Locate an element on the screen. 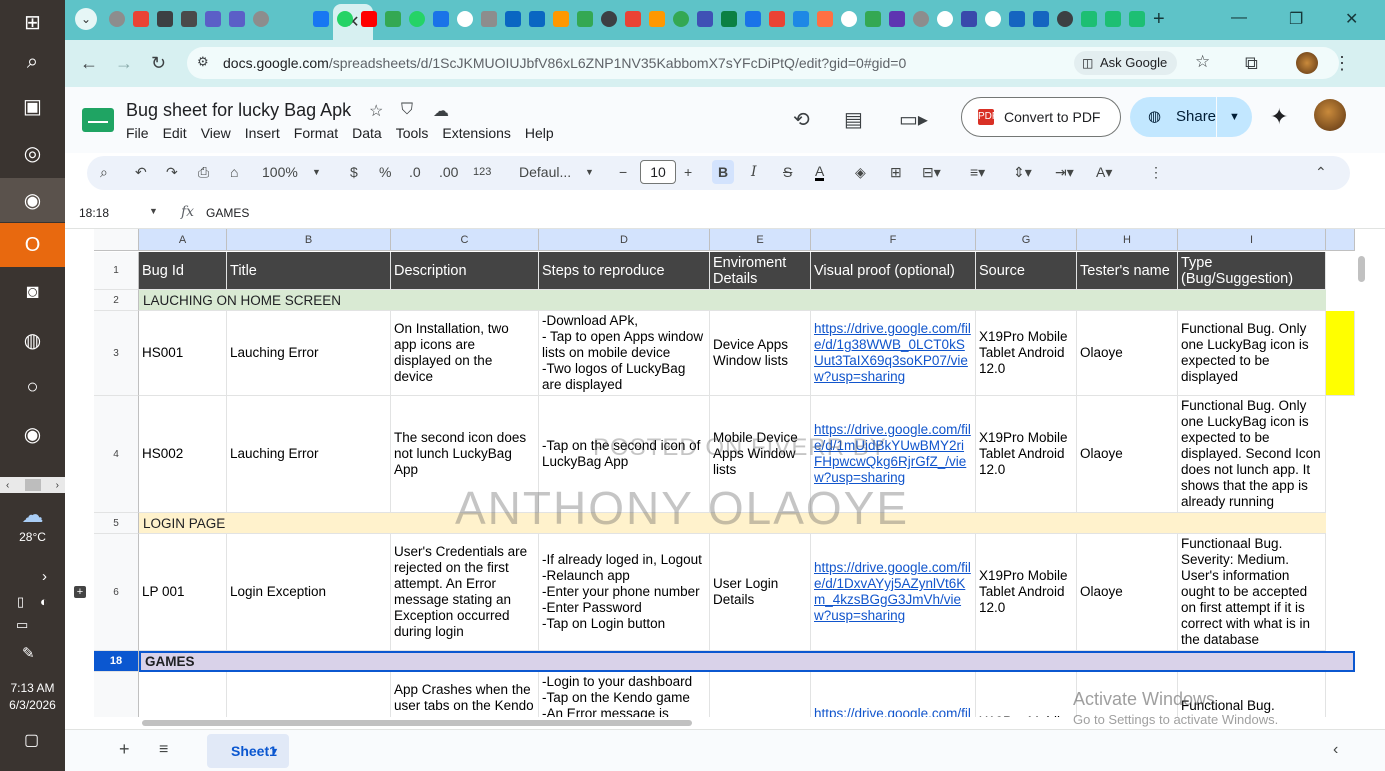 This screenshot has height=771, width=1385. menu-data: Data is located at coordinates (367, 133).